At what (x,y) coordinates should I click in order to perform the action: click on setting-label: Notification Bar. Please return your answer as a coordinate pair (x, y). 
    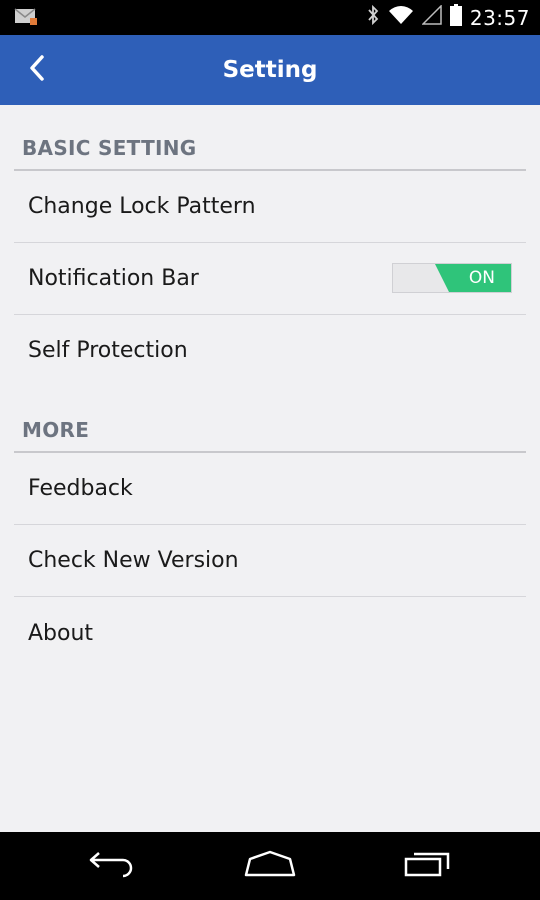
    Looking at the image, I should click on (113, 278).